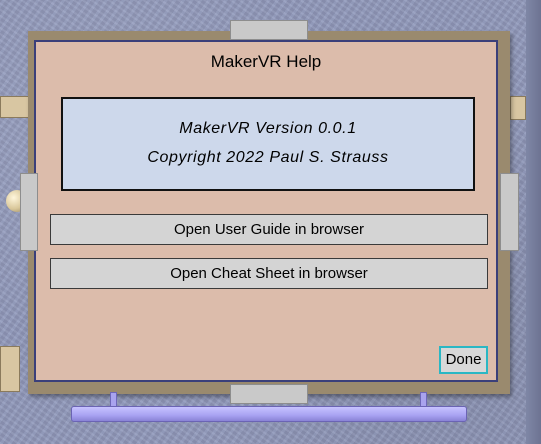 The width and height of the screenshot is (541, 444). I want to click on scene-right-edge, so click(533, 222).